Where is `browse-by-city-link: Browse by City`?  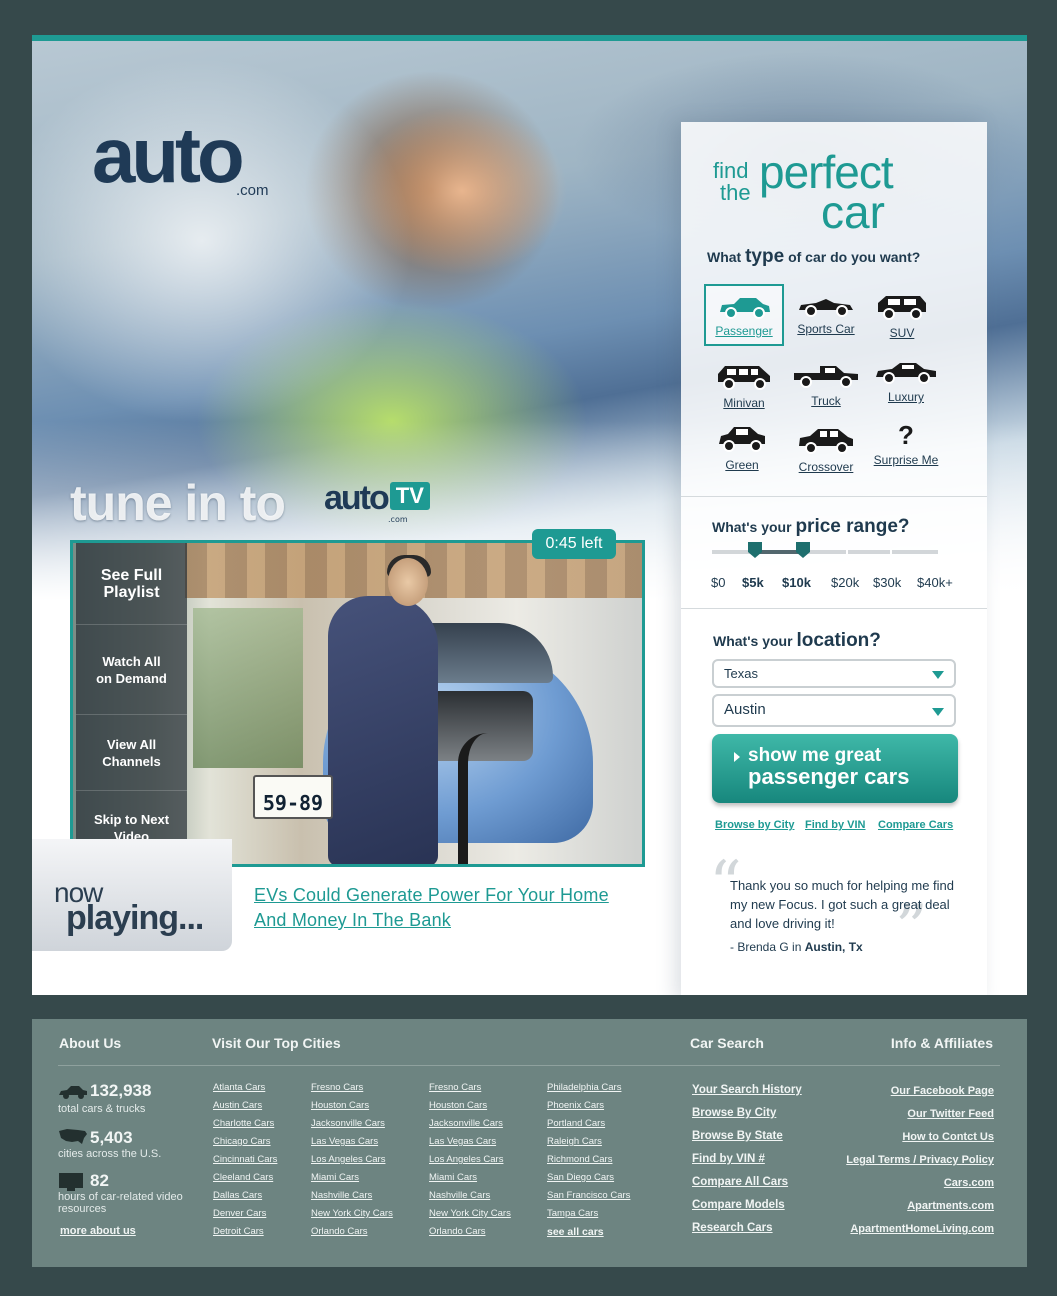
browse-by-city-link: Browse by City is located at coordinates (754, 825).